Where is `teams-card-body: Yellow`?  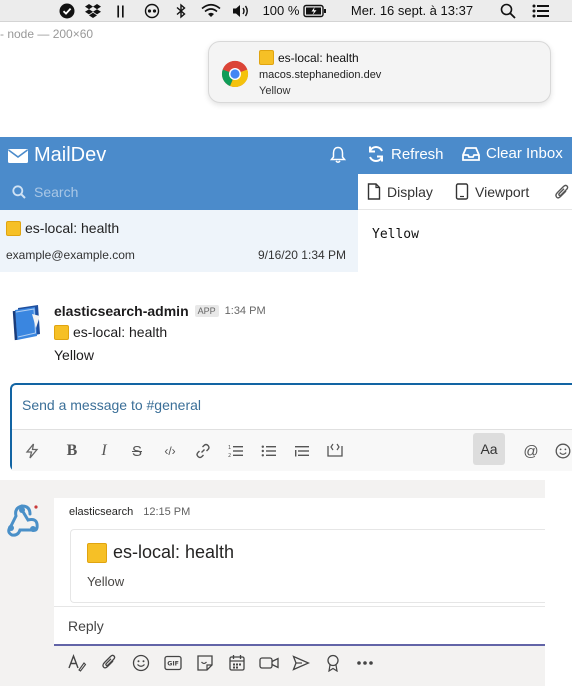 teams-card-body: Yellow is located at coordinates (106, 581).